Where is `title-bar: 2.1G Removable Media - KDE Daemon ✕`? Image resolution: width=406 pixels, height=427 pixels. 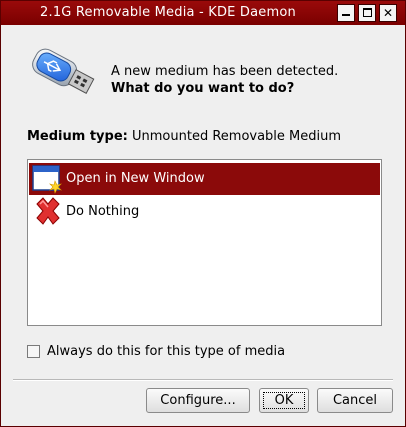 title-bar: 2.1G Removable Media - KDE Daemon ✕ is located at coordinates (203, 13).